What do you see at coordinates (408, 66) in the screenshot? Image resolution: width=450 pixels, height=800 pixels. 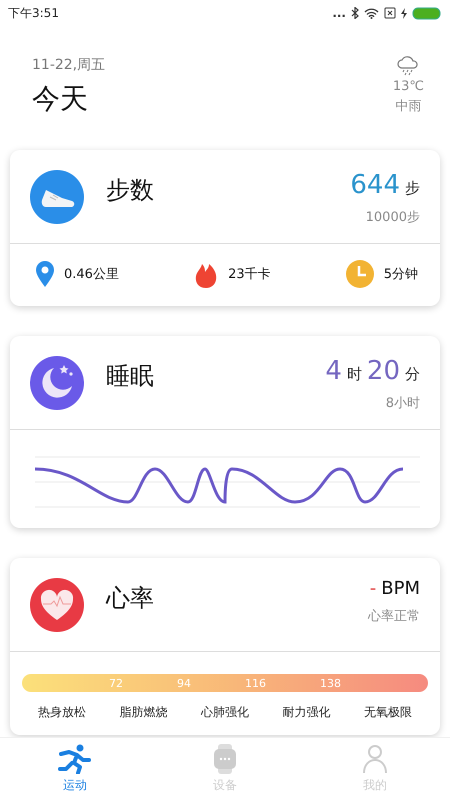 I see `rain-cloud-icon` at bounding box center [408, 66].